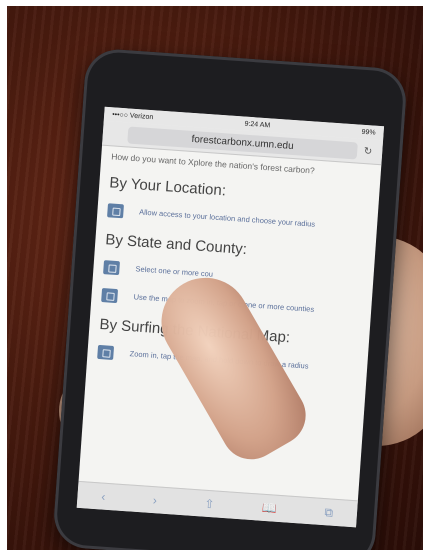 The width and height of the screenshot is (430, 558). Describe the element at coordinates (257, 124) in the screenshot. I see `time-label: 9:24 AM` at that location.